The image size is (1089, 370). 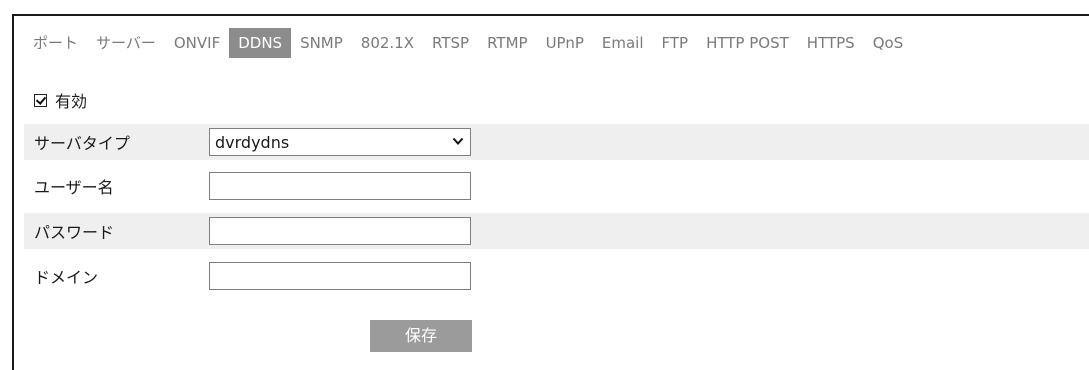 What do you see at coordinates (66, 277) in the screenshot?
I see `domain-label: ドメイン` at bounding box center [66, 277].